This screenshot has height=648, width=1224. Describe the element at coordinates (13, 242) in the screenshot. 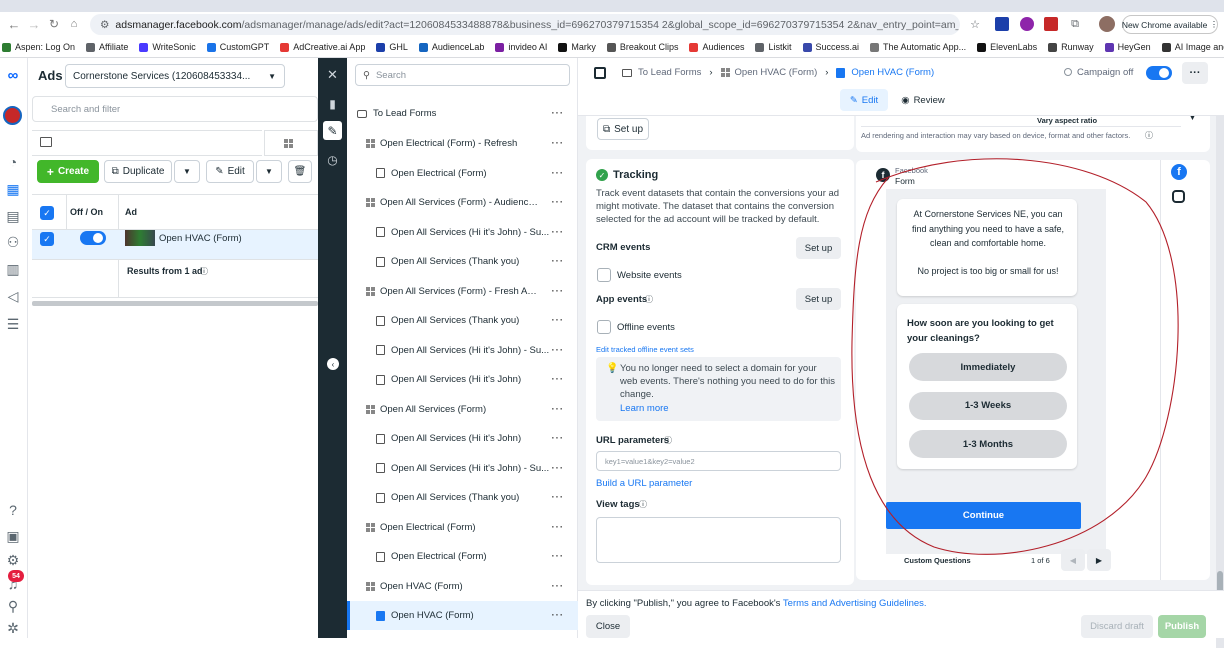

I see `audiences-icon: ⚇` at that location.